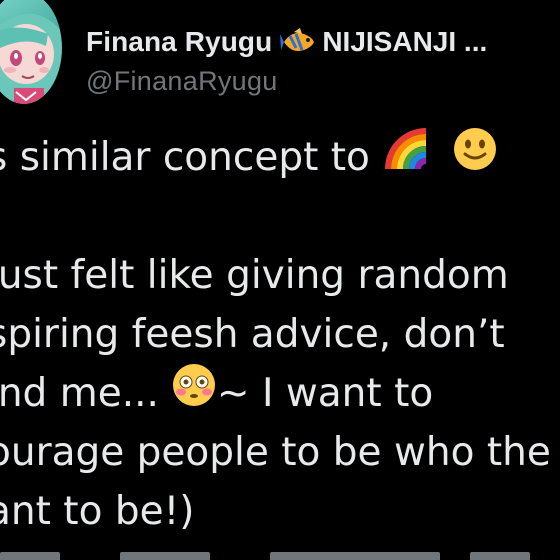  I want to click on slightly-smiling-face-icon, so click(475, 157).